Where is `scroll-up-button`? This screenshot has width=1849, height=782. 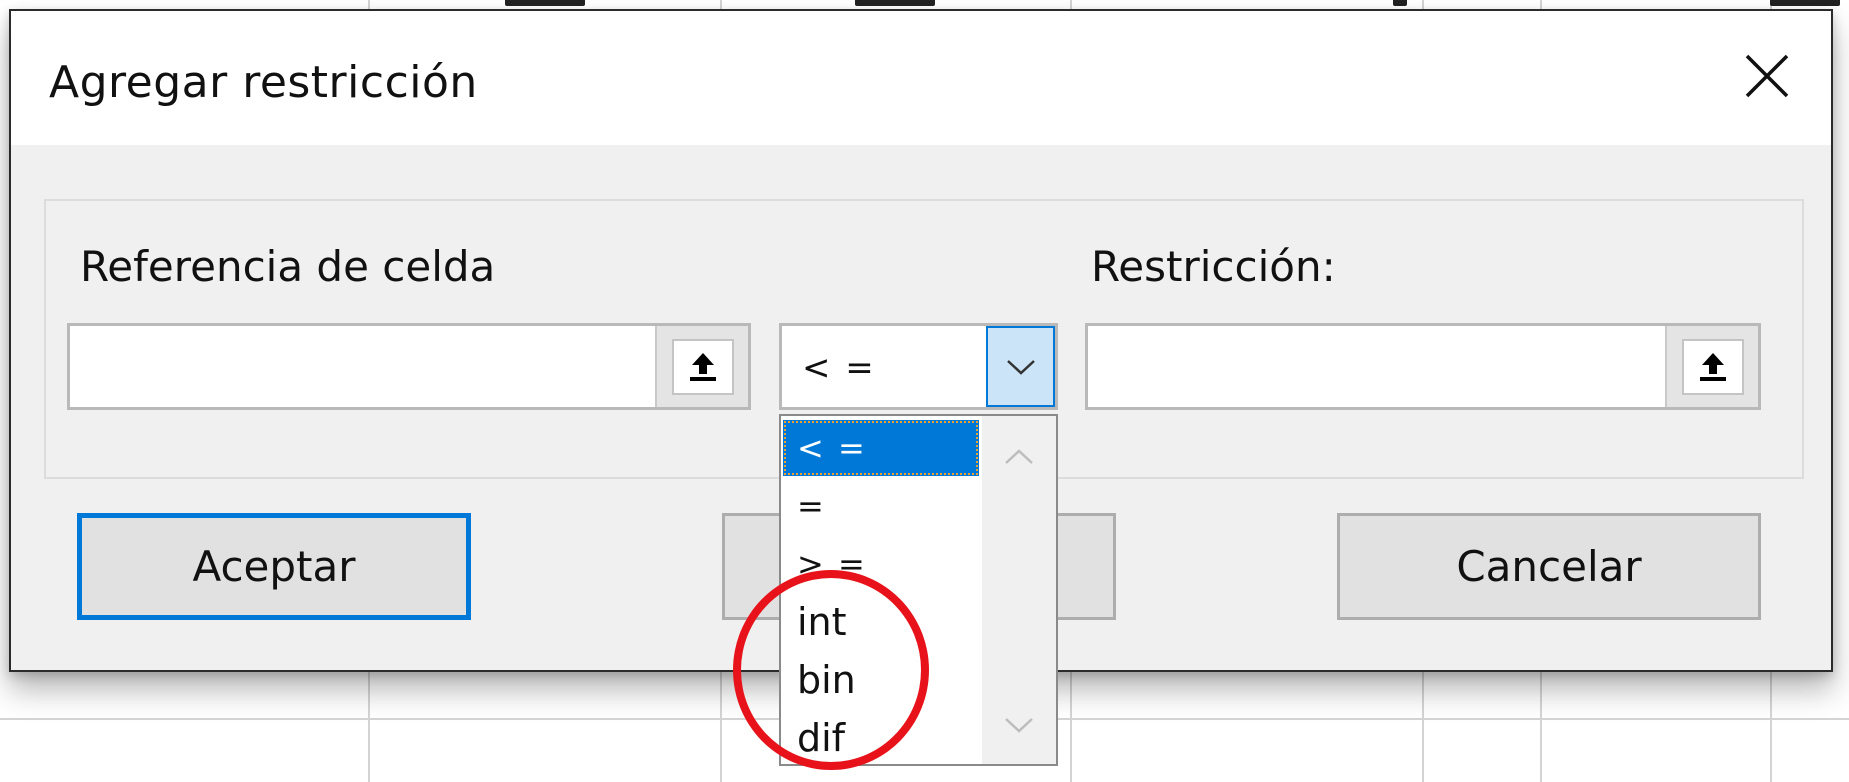
scroll-up-button is located at coordinates (1019, 457).